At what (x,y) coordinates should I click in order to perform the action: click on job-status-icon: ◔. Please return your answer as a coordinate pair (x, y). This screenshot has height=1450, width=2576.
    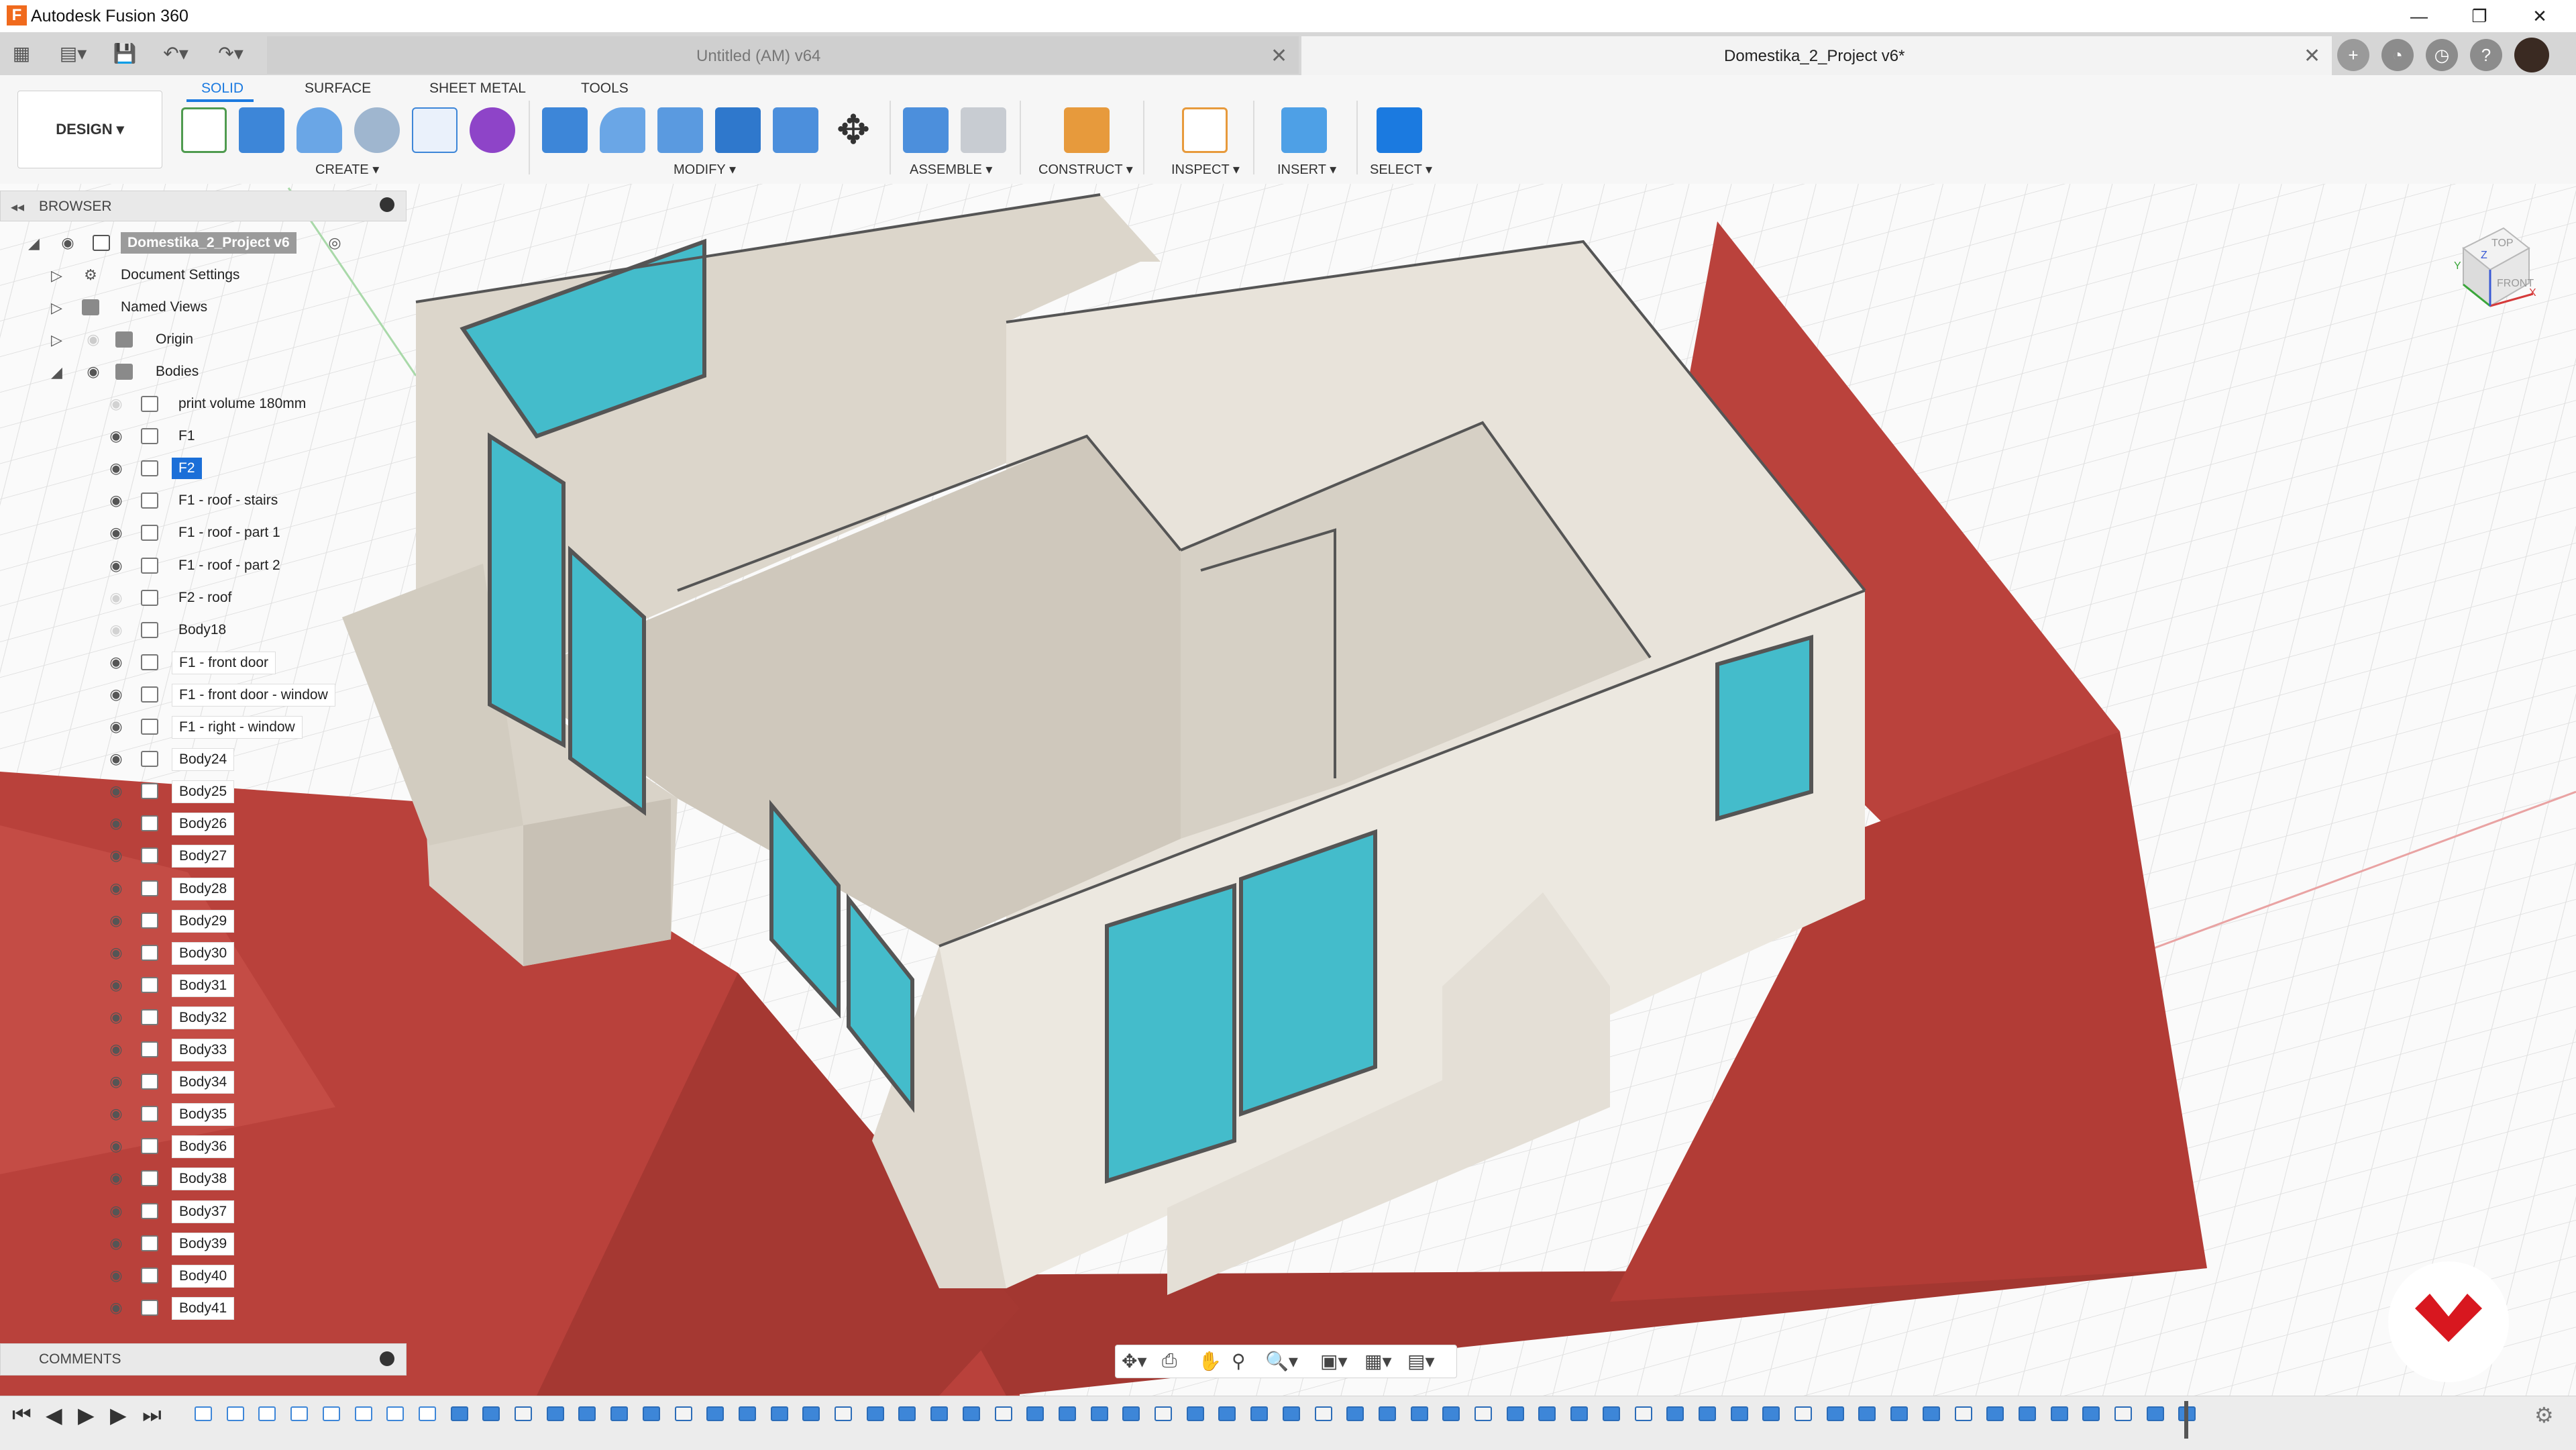
    Looking at the image, I should click on (2397, 55).